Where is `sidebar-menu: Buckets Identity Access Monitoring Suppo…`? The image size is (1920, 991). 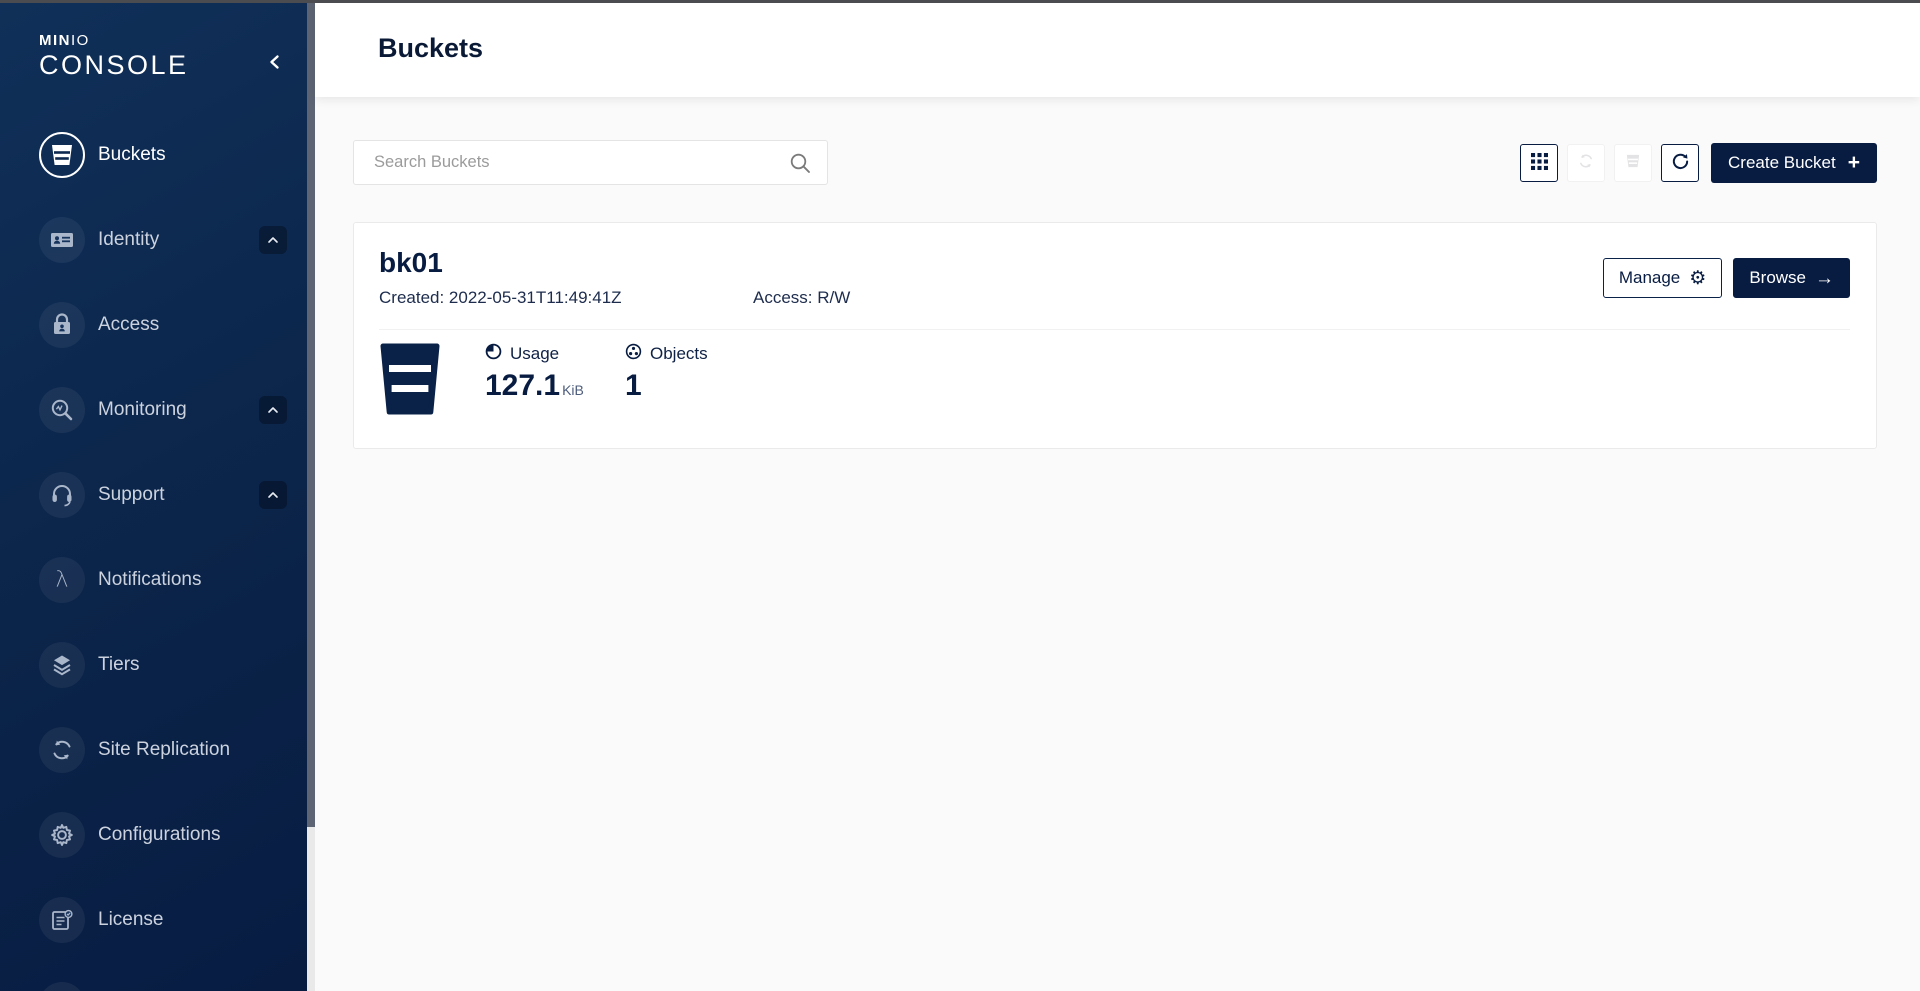 sidebar-menu: Buckets Identity Access Monitoring Suppo… is located at coordinates (153, 551).